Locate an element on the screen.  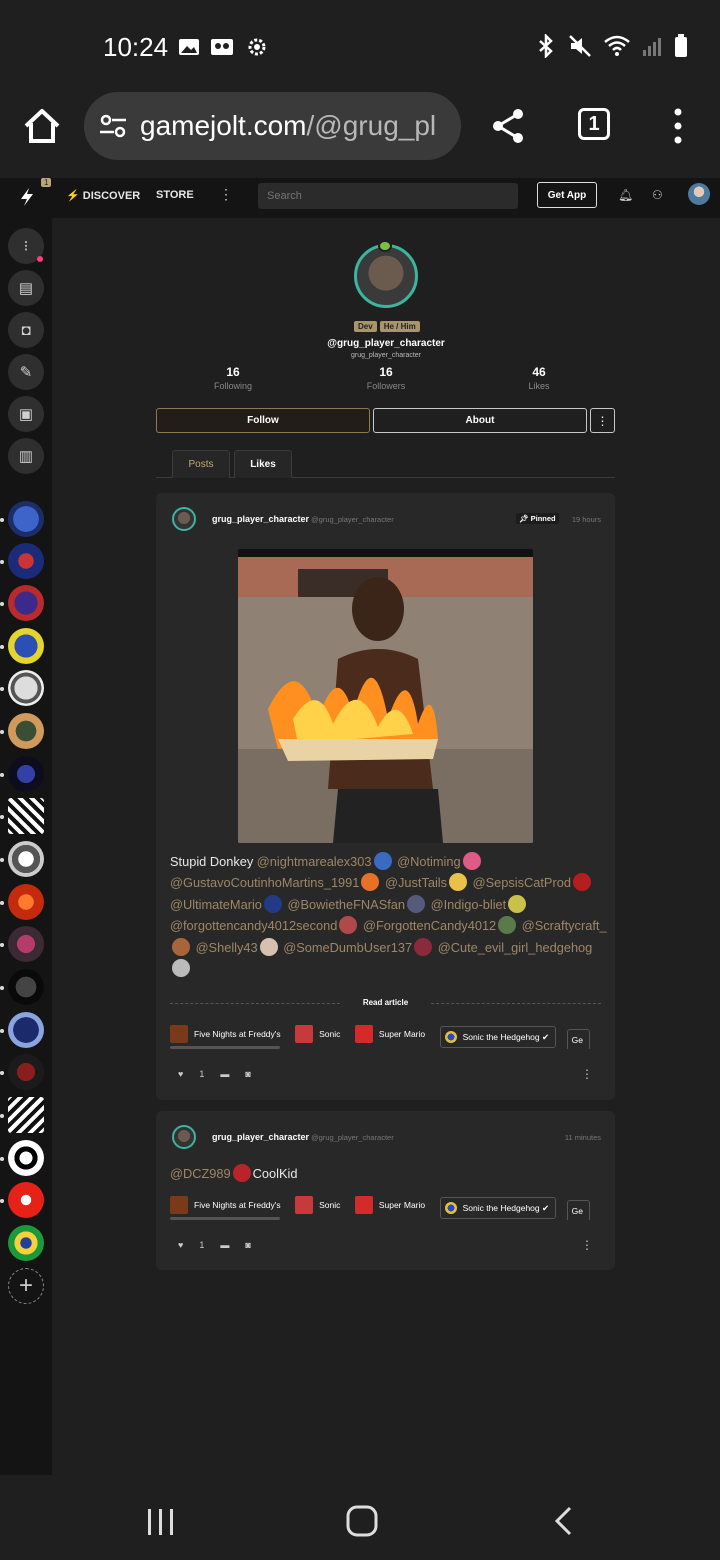
user-avatar-icon is located at coordinates (581, 882).